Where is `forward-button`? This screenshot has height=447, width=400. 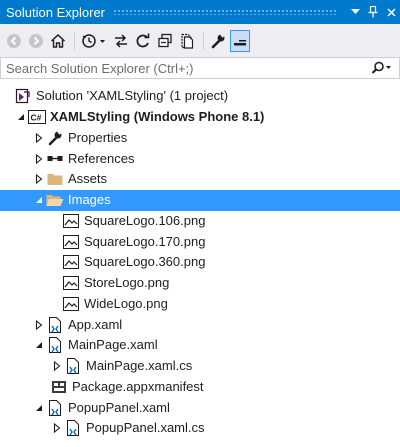 forward-button is located at coordinates (36, 41).